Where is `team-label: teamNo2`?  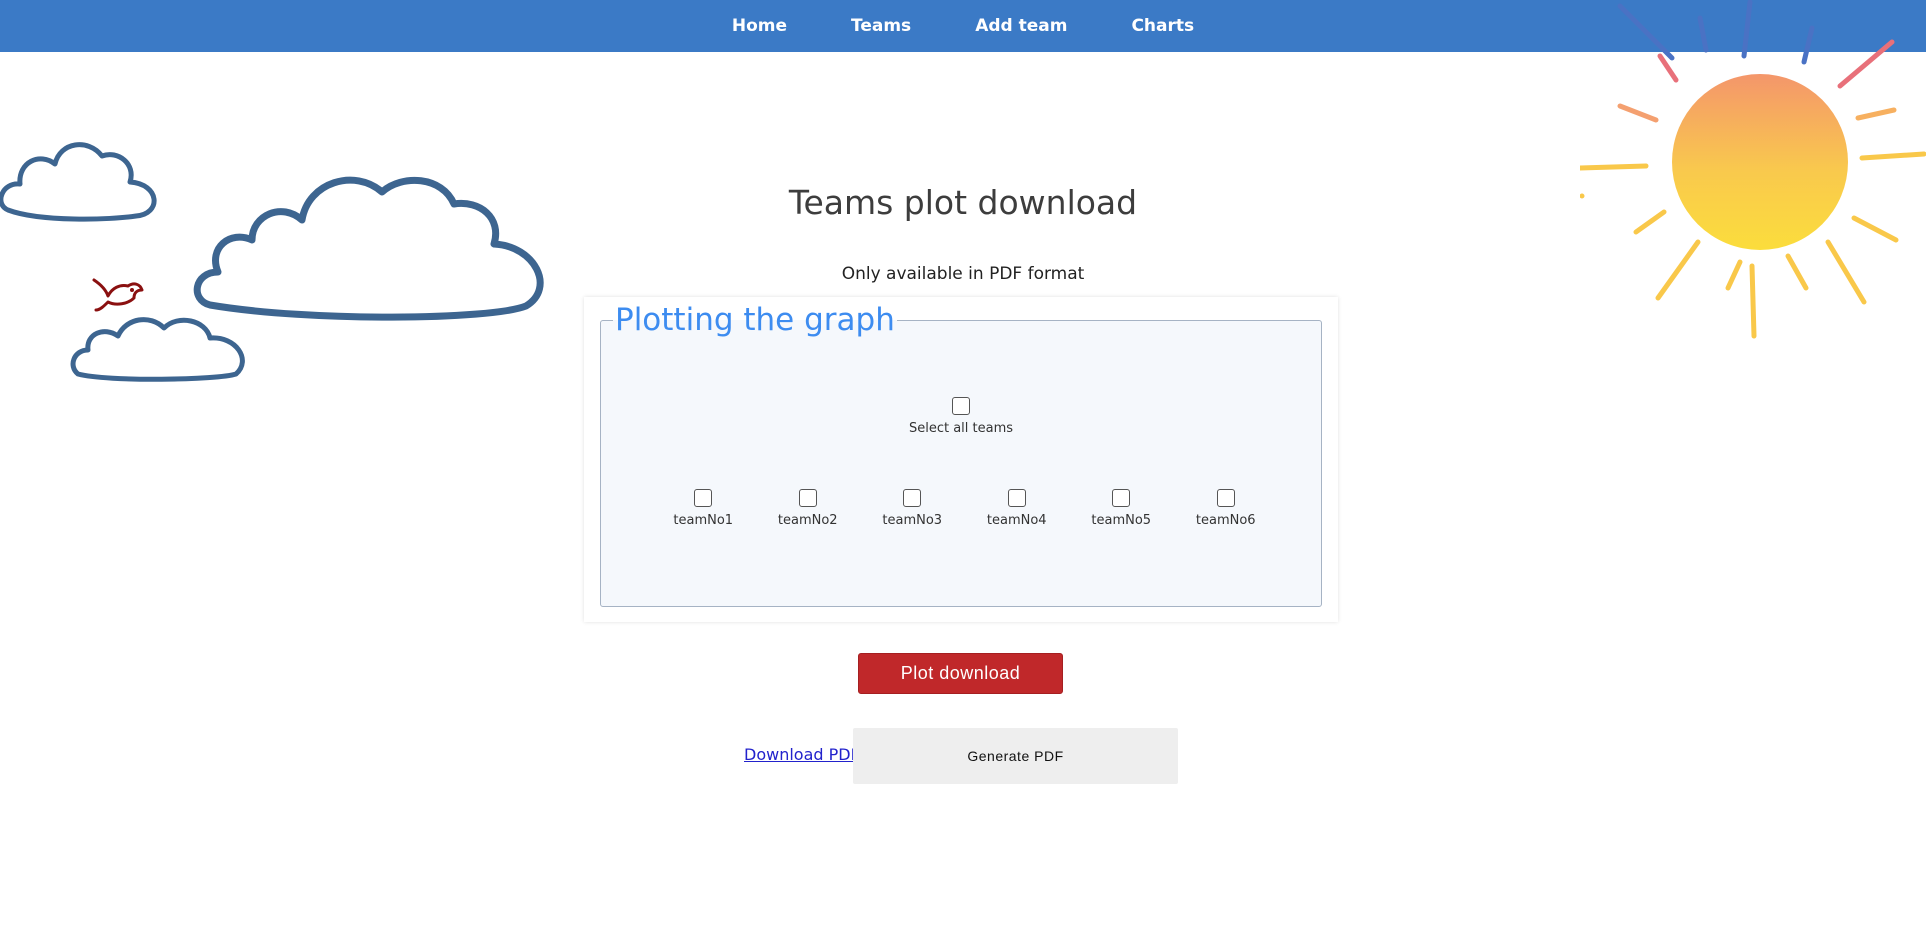 team-label: teamNo2 is located at coordinates (807, 520).